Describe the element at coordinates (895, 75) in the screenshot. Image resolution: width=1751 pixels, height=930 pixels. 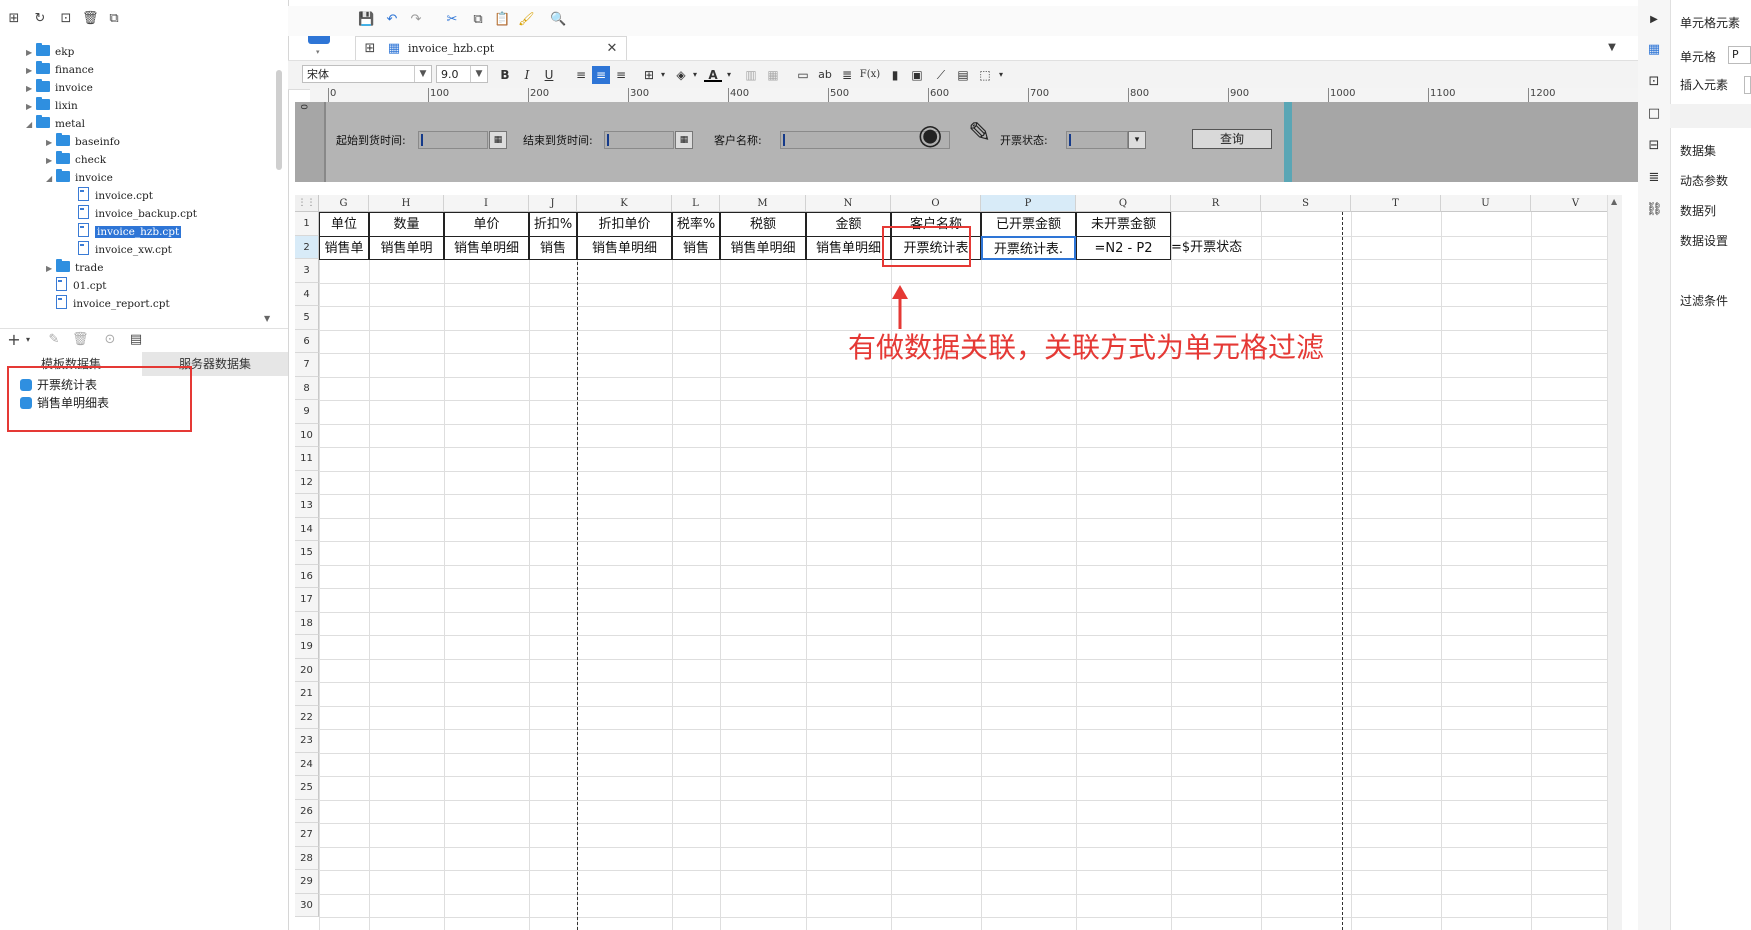
I see `chart-icon: ▮` at that location.